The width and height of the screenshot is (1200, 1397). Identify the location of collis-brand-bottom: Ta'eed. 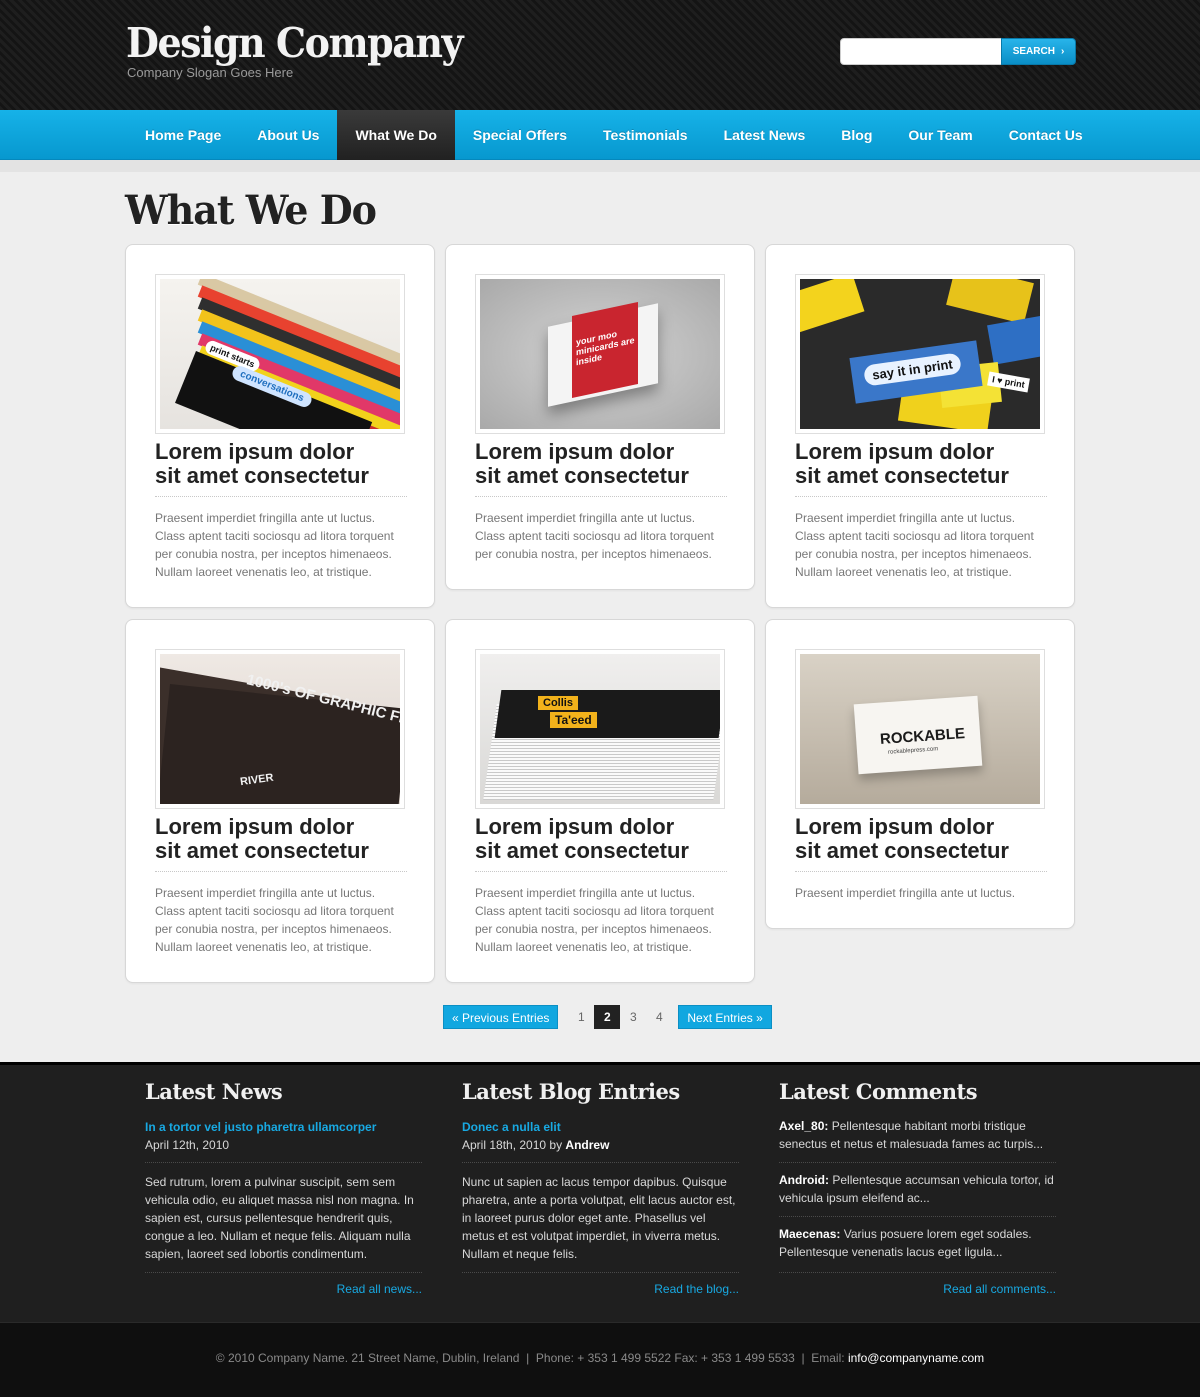
(573, 720).